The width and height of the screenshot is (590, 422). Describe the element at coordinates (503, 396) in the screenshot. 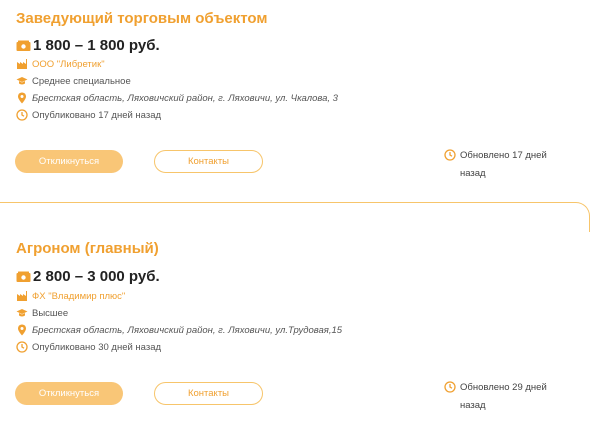

I see `updated-text: Обновлено 29 дней назад` at that location.